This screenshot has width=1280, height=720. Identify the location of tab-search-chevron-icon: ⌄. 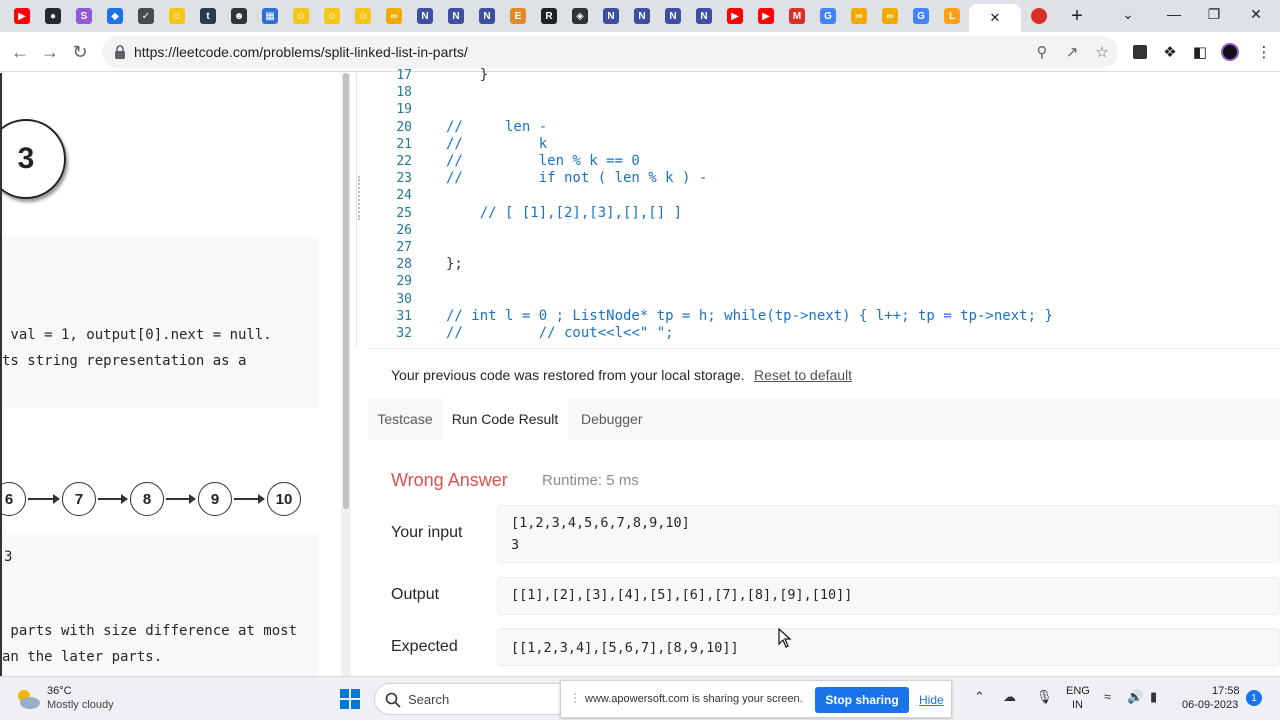
(1128, 14).